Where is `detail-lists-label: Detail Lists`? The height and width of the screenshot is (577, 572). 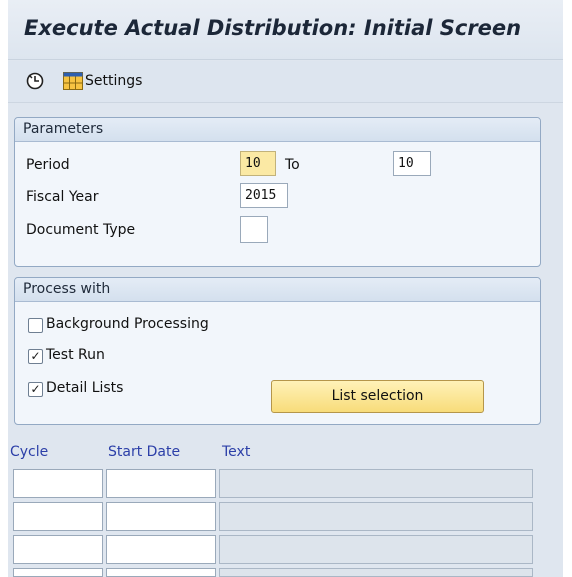 detail-lists-label: Detail Lists is located at coordinates (85, 388).